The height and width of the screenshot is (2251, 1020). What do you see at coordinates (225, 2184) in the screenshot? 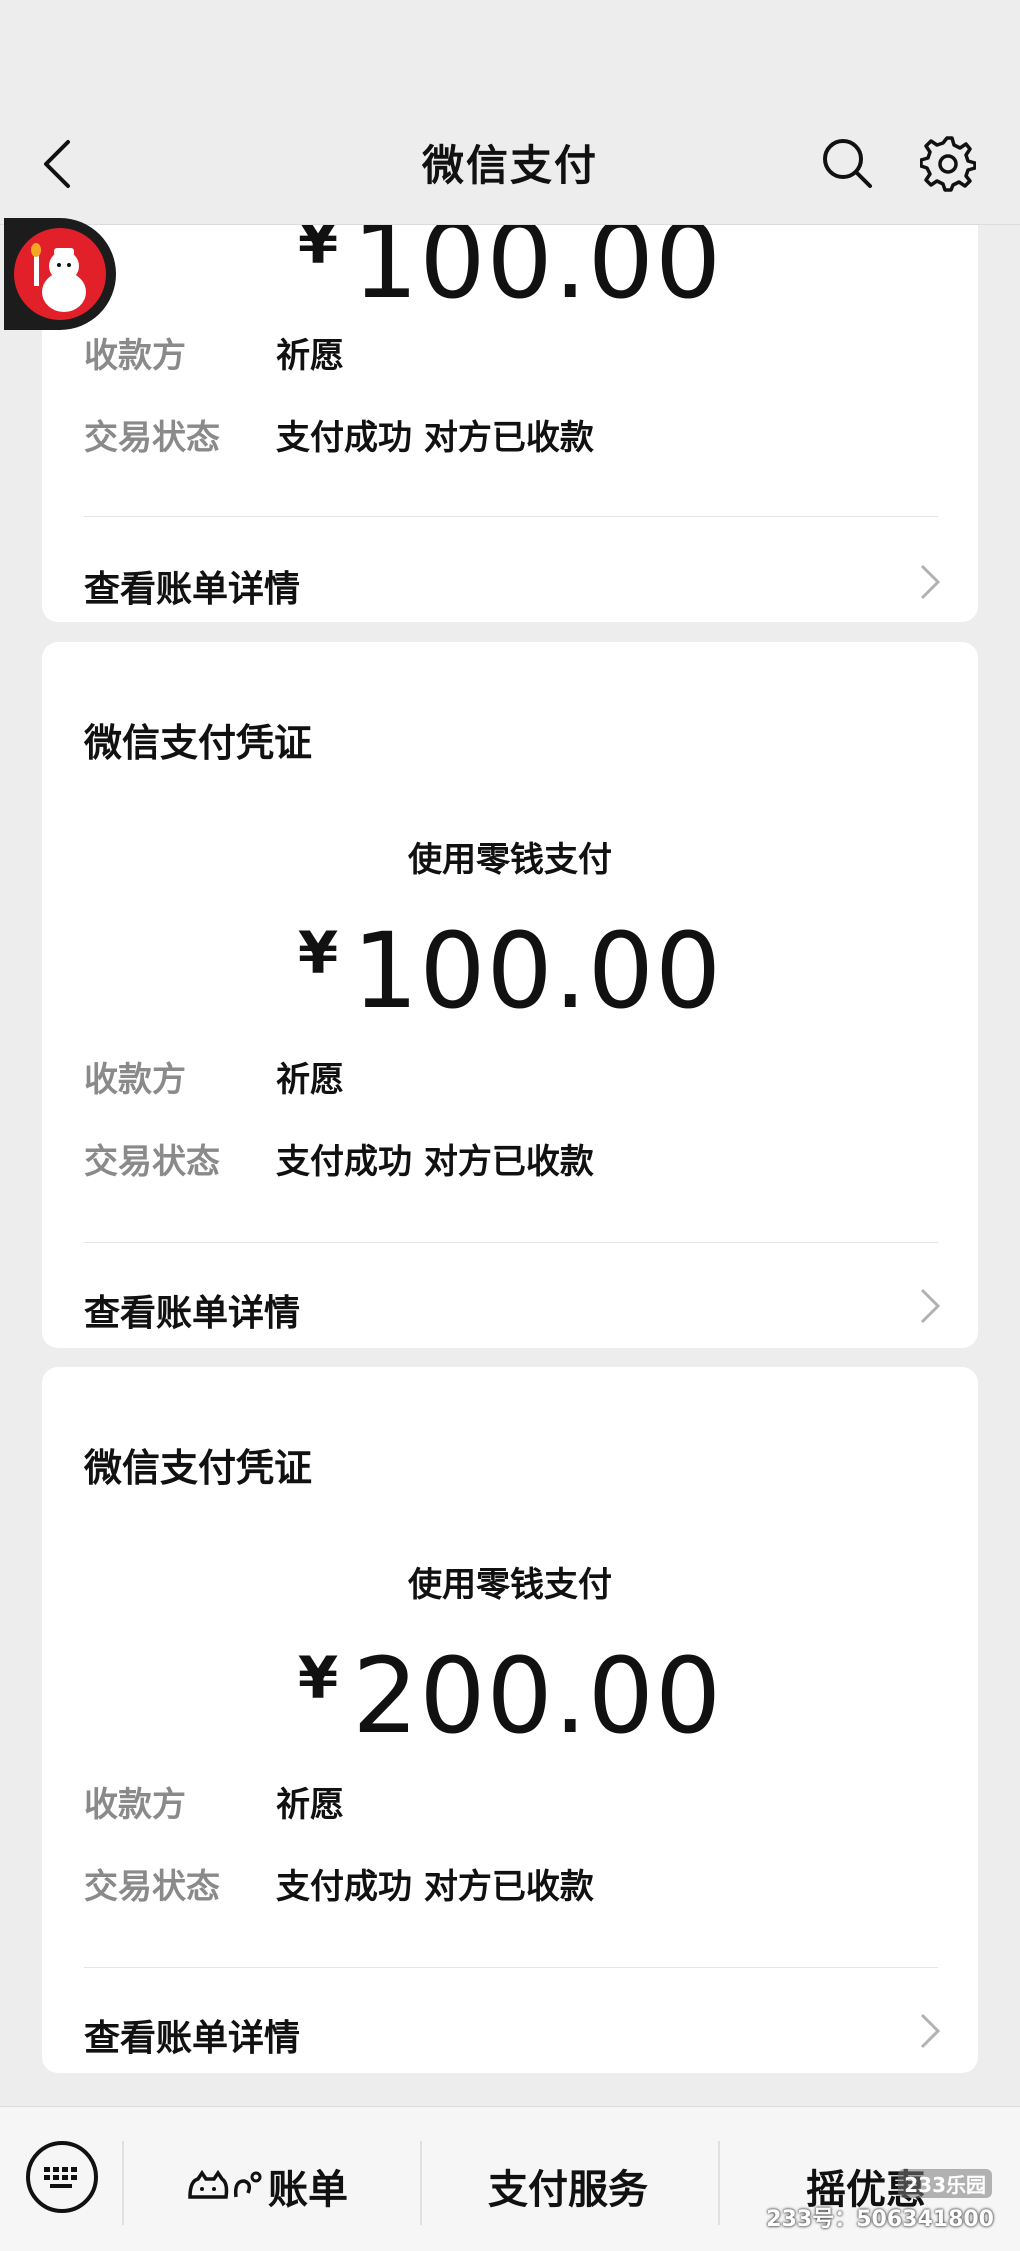
I see `cat-icon` at bounding box center [225, 2184].